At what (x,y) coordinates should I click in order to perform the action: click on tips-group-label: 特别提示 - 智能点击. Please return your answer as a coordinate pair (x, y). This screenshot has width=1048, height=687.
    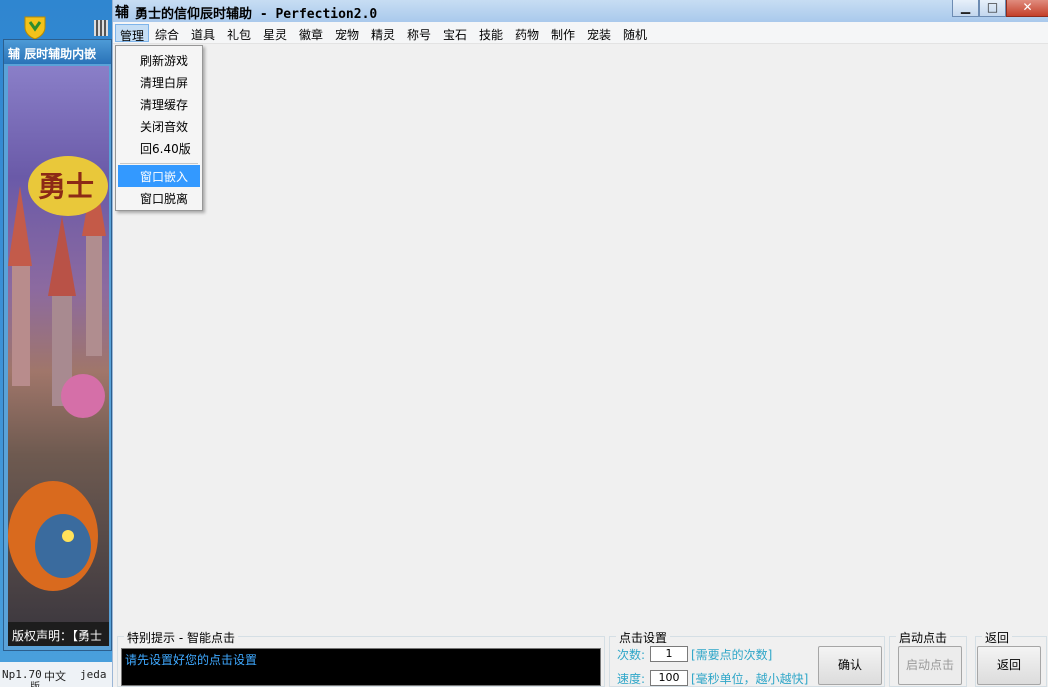
    Looking at the image, I should click on (181, 637).